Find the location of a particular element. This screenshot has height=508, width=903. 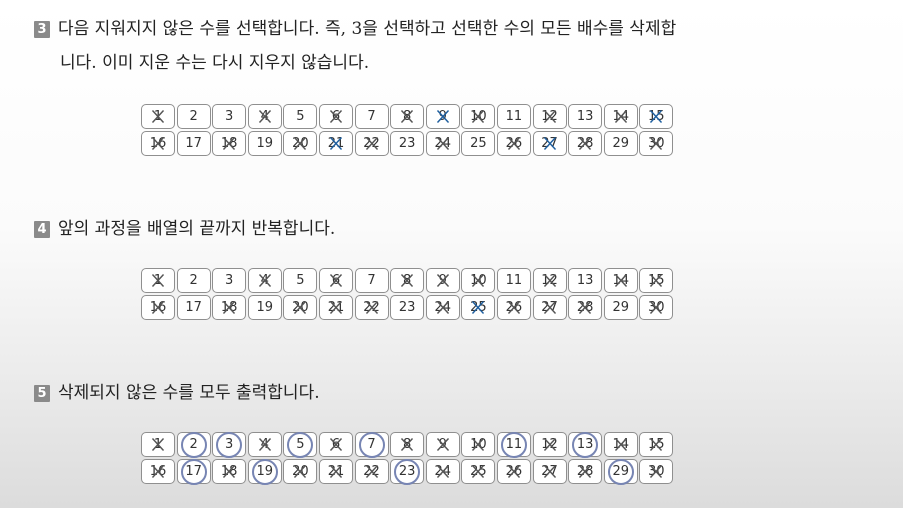

number-label: 21 is located at coordinates (336, 471).